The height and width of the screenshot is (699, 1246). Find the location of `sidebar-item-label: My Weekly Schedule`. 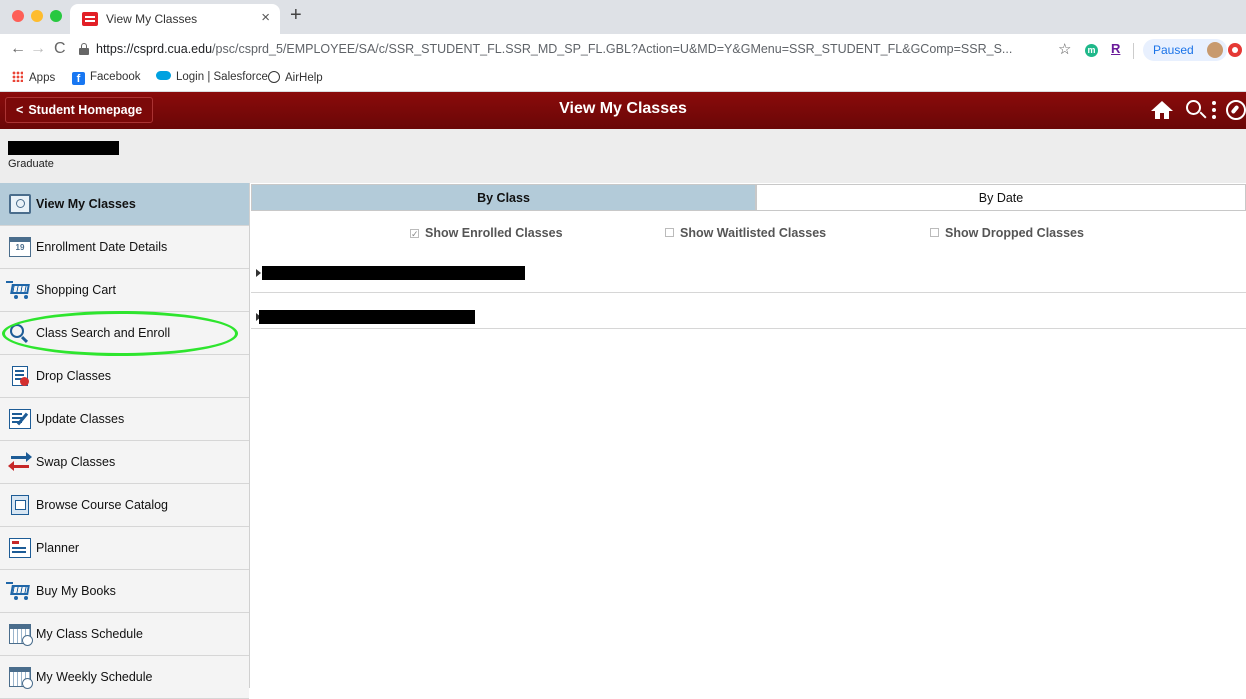

sidebar-item-label: My Weekly Schedule is located at coordinates (94, 677).